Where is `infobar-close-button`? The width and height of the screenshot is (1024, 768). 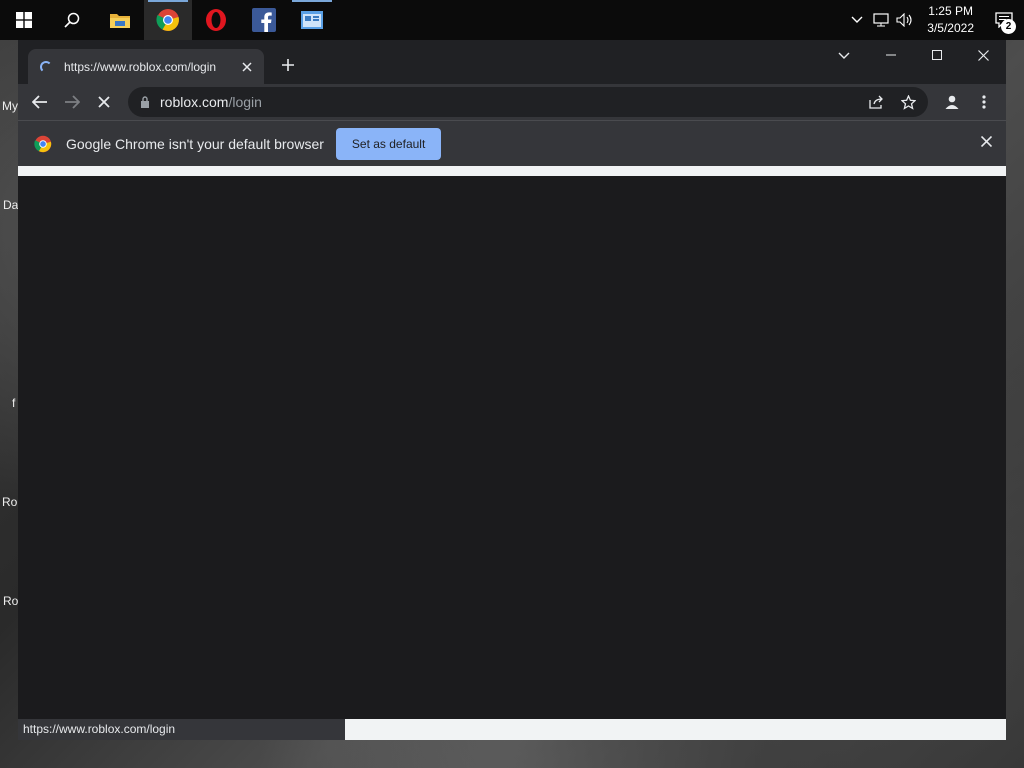
infobar-close-button is located at coordinates (986, 143).